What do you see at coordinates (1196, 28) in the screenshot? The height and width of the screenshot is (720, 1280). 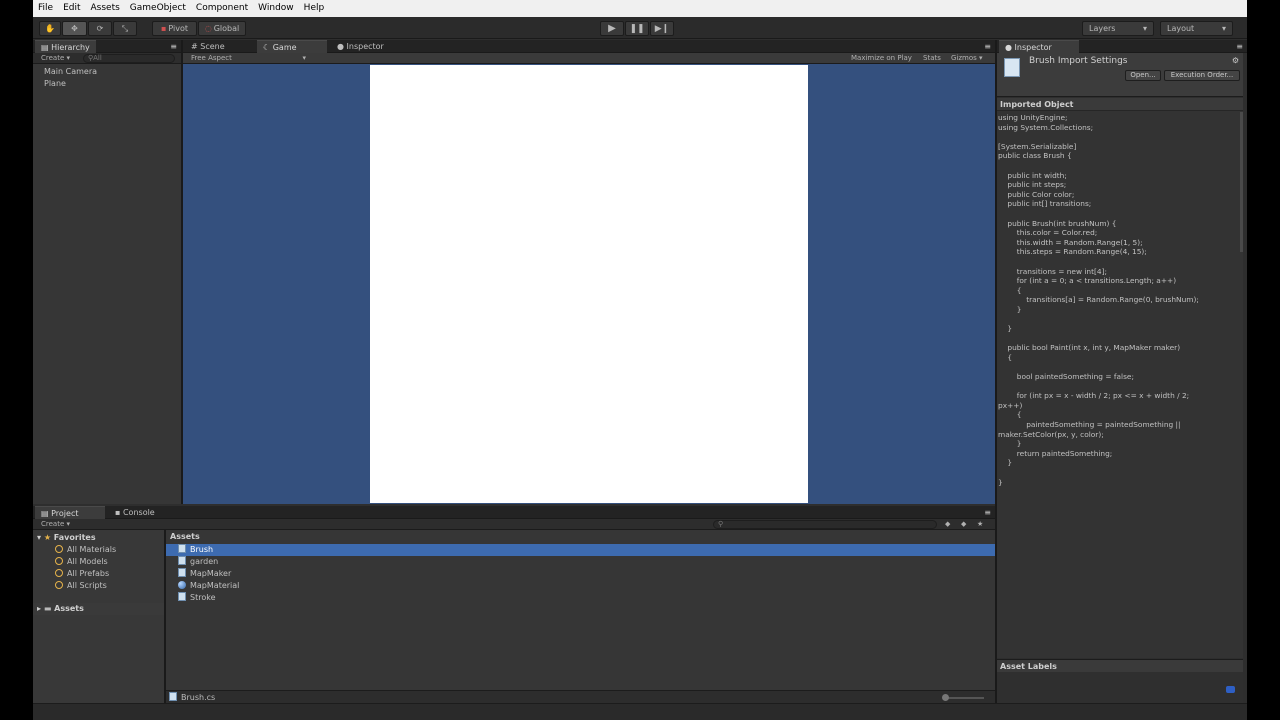 I see `layout-dropdown: Layout ▾` at bounding box center [1196, 28].